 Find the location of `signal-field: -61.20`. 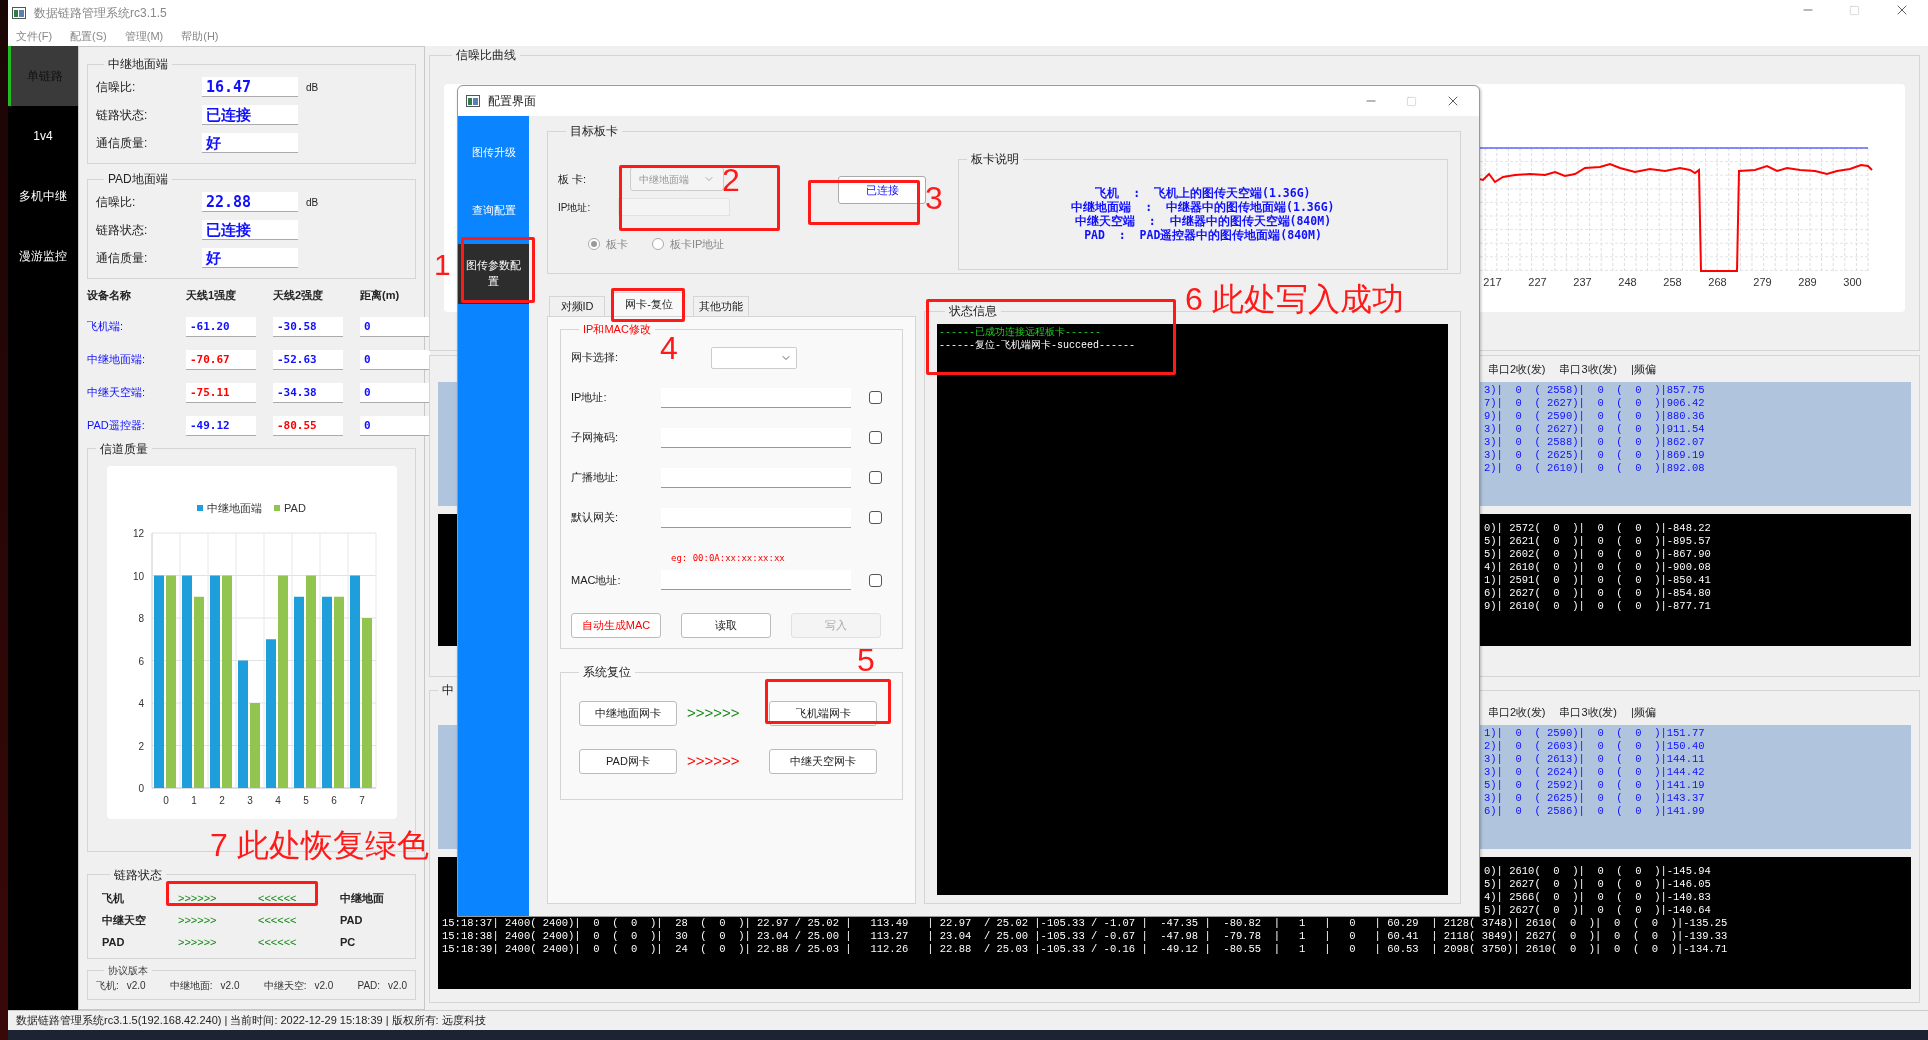

signal-field: -61.20 is located at coordinates (221, 326).